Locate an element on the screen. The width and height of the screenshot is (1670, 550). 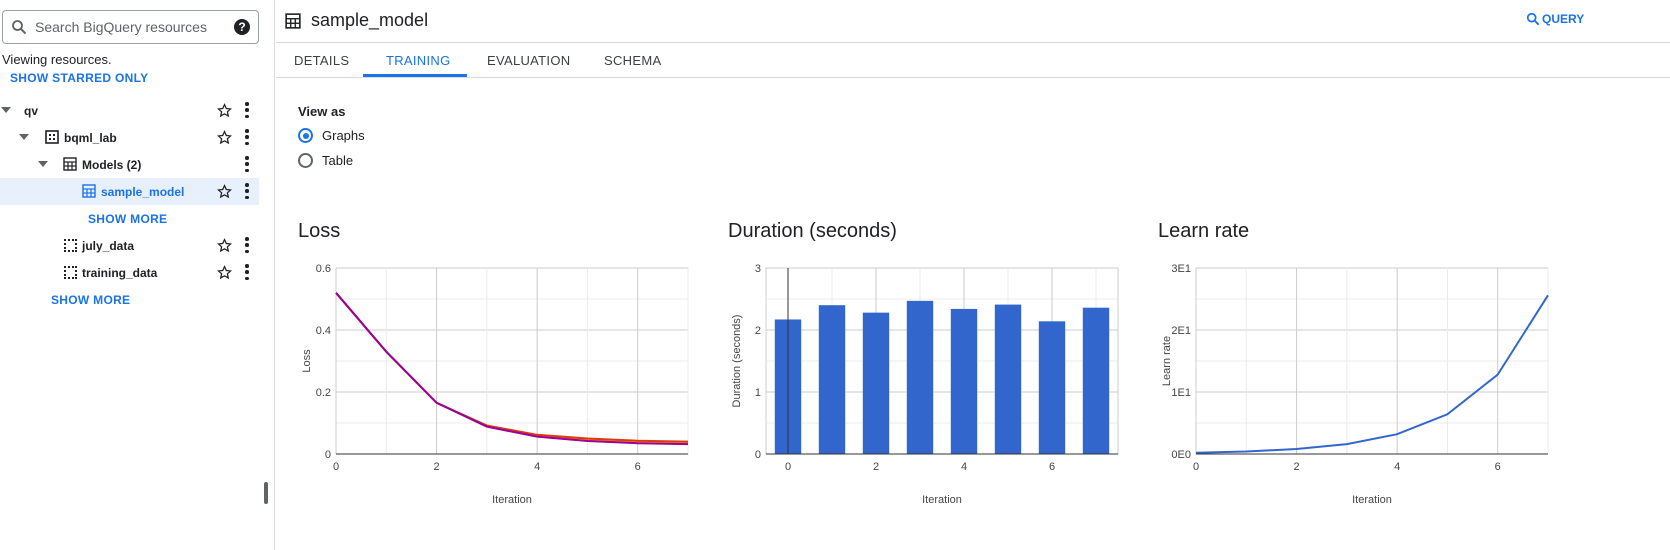
project-label: qv is located at coordinates (31, 110).